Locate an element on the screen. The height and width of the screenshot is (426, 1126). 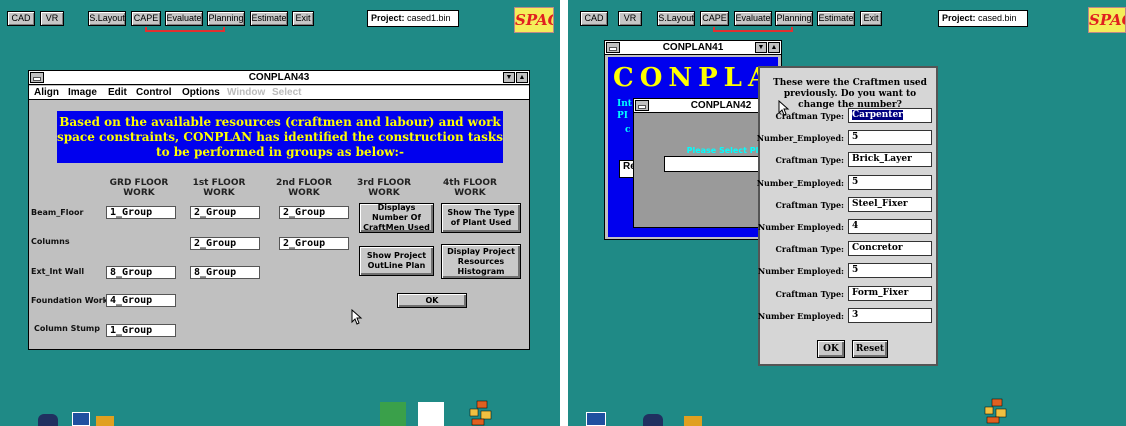
menu-options: Options is located at coordinates (201, 93).